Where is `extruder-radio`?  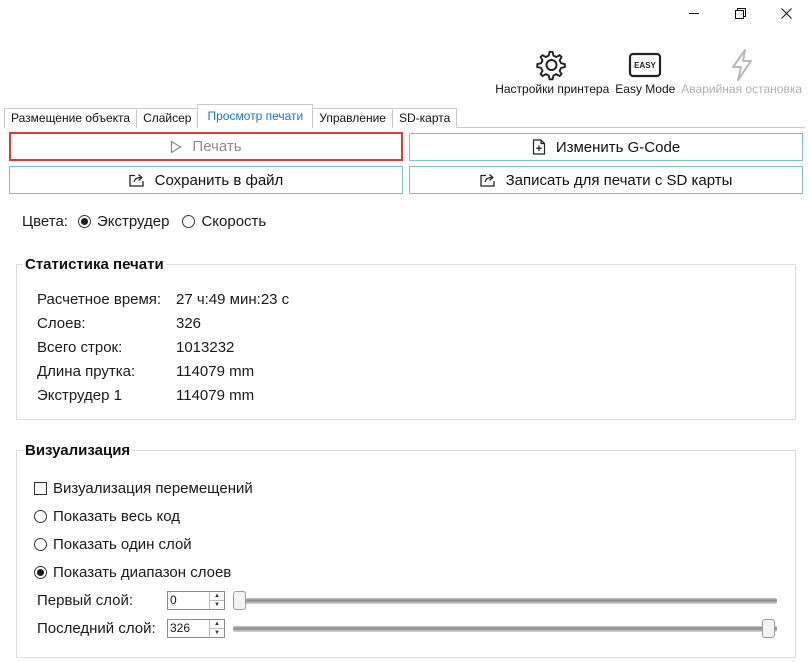
extruder-radio is located at coordinates (84, 221).